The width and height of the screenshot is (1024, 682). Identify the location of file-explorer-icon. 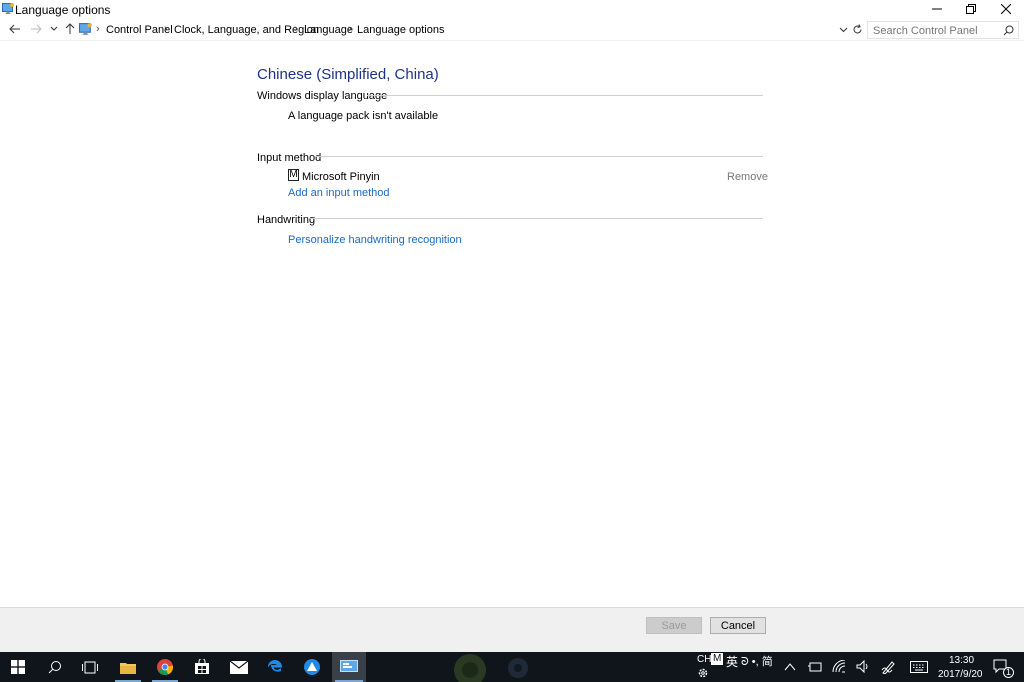
(128, 668).